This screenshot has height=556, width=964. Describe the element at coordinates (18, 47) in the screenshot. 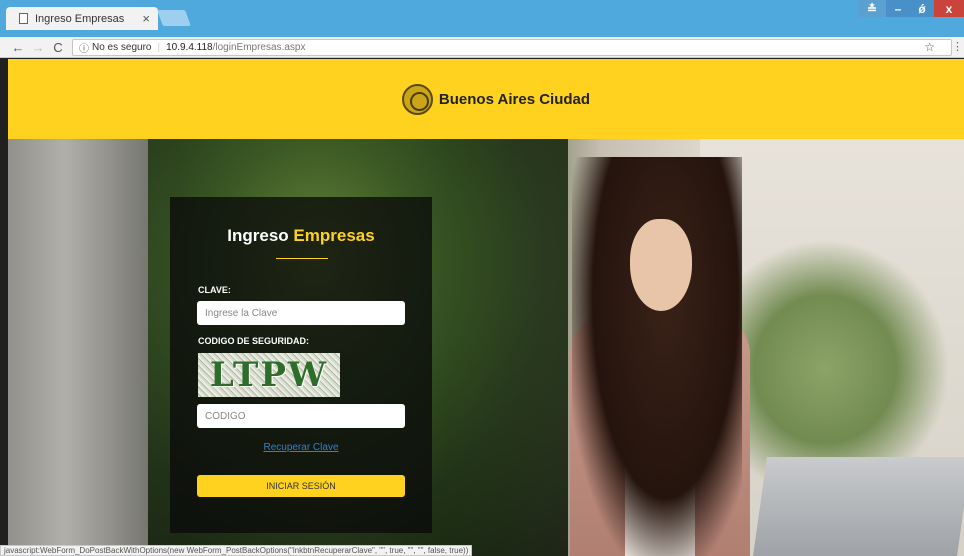

I see `back-icon: ←` at that location.